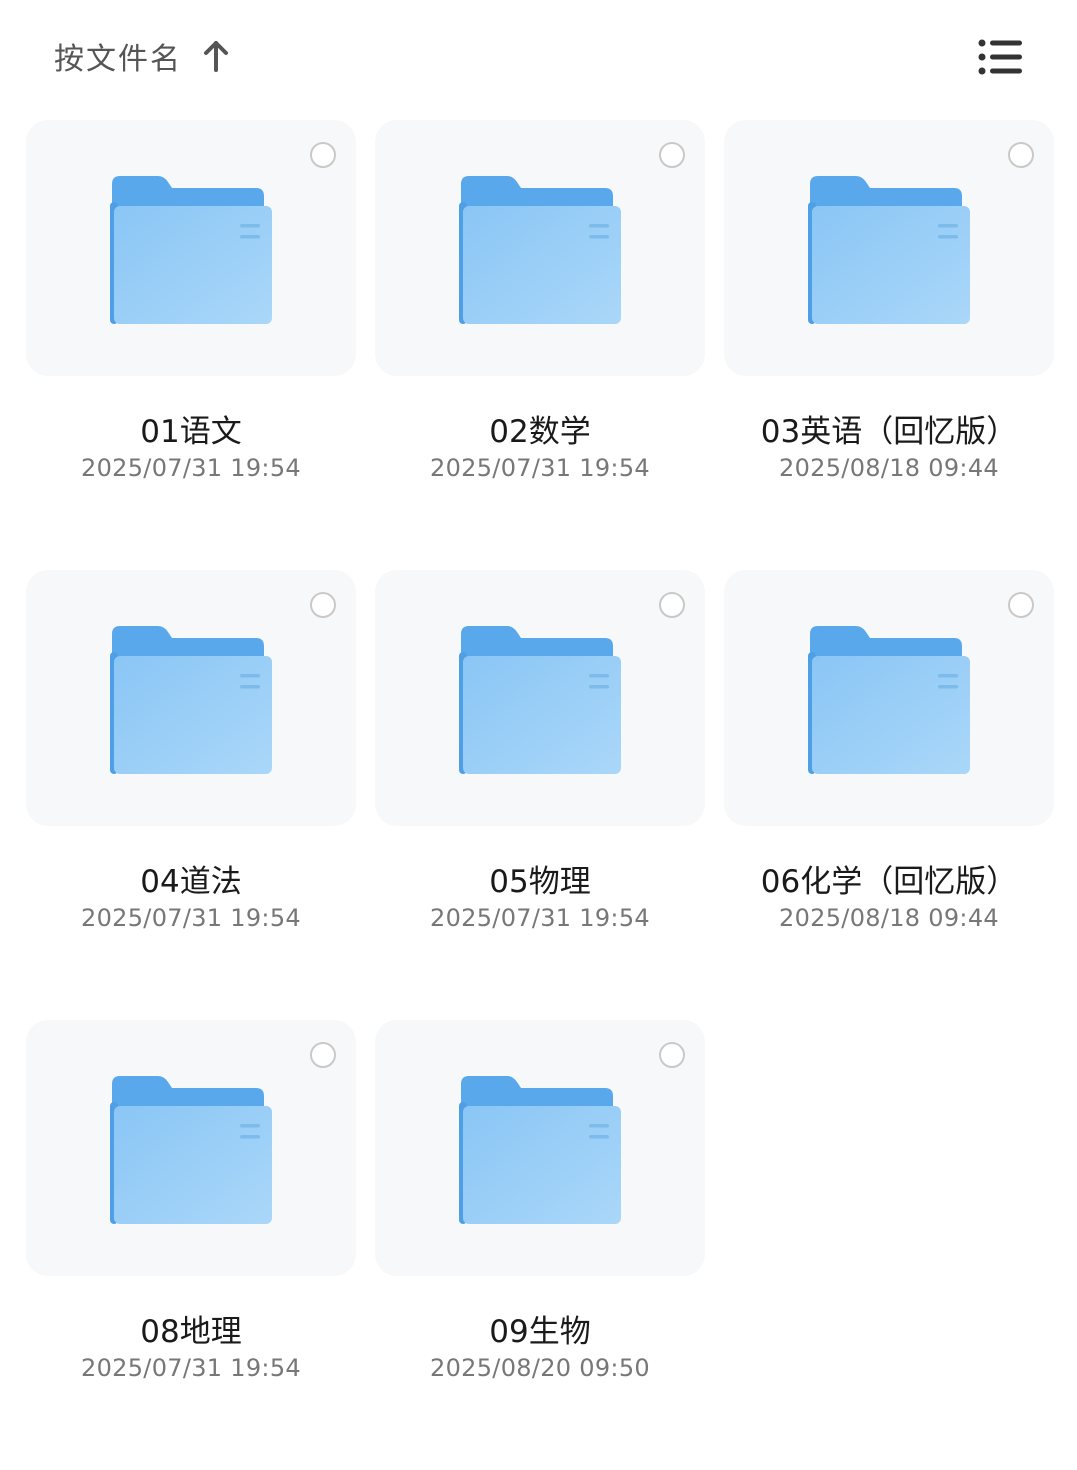  I want to click on folder-item: 03英语（回忆版） 2025/08/18 09:44, so click(889, 345).